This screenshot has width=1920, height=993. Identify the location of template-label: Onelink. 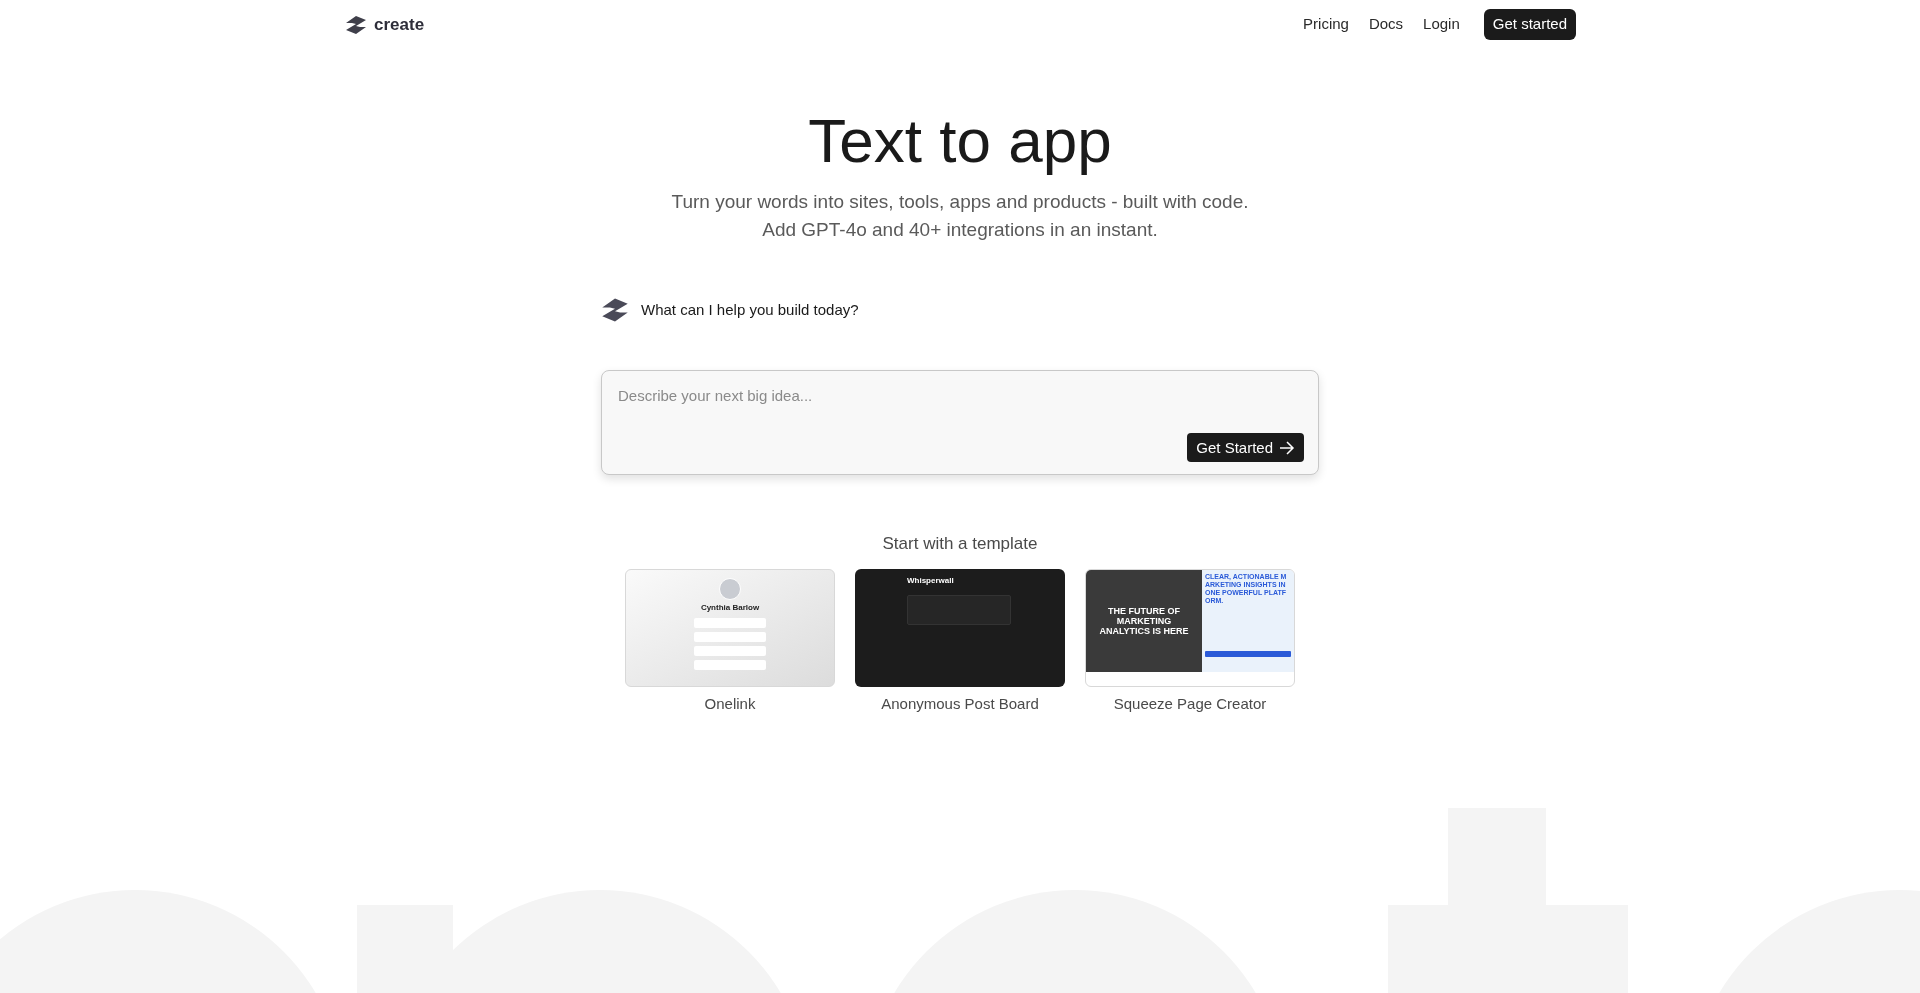
(730, 703).